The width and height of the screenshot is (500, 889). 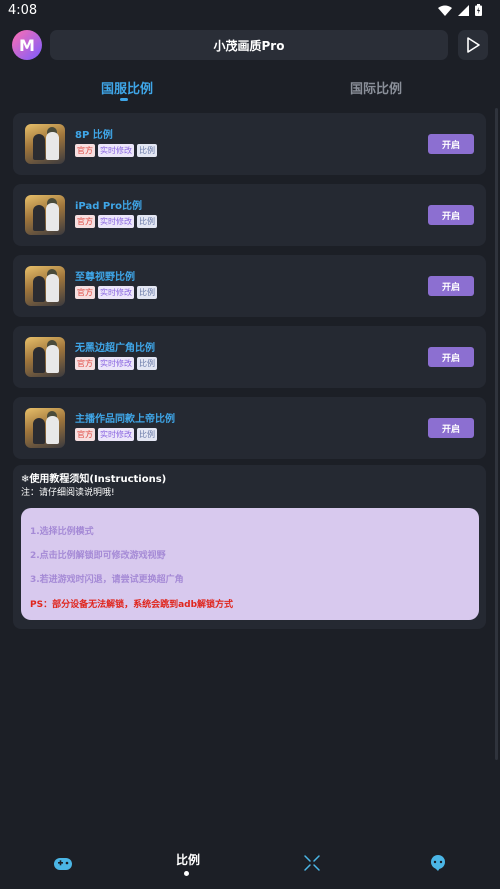 I want to click on play-button, so click(x=473, y=45).